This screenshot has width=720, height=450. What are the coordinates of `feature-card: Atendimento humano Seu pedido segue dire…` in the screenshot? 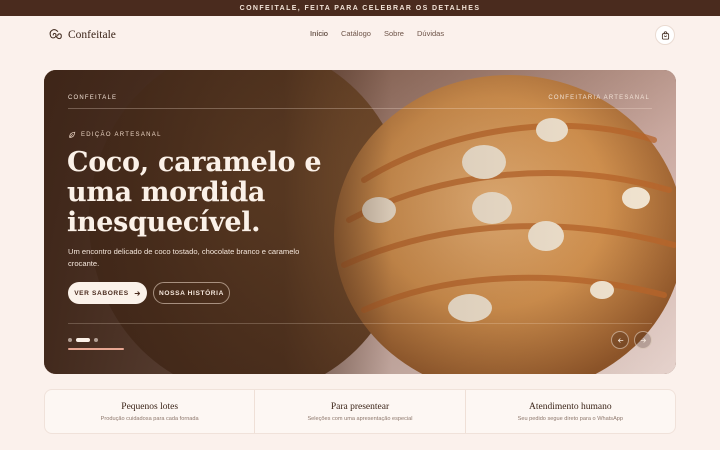 It's located at (569, 411).